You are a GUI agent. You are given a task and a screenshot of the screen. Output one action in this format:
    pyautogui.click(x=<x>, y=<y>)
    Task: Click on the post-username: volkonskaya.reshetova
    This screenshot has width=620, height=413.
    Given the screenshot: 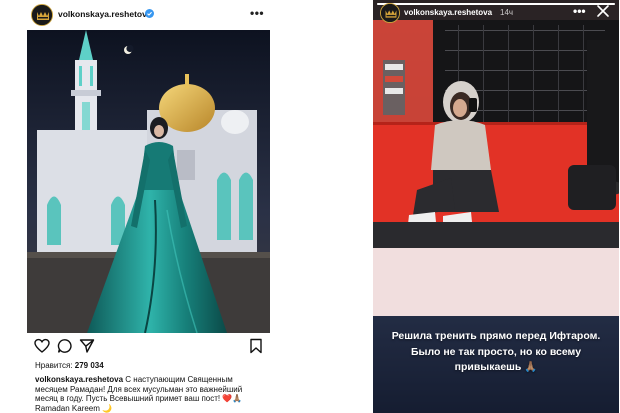 What is the action you would take?
    pyautogui.click(x=105, y=14)
    